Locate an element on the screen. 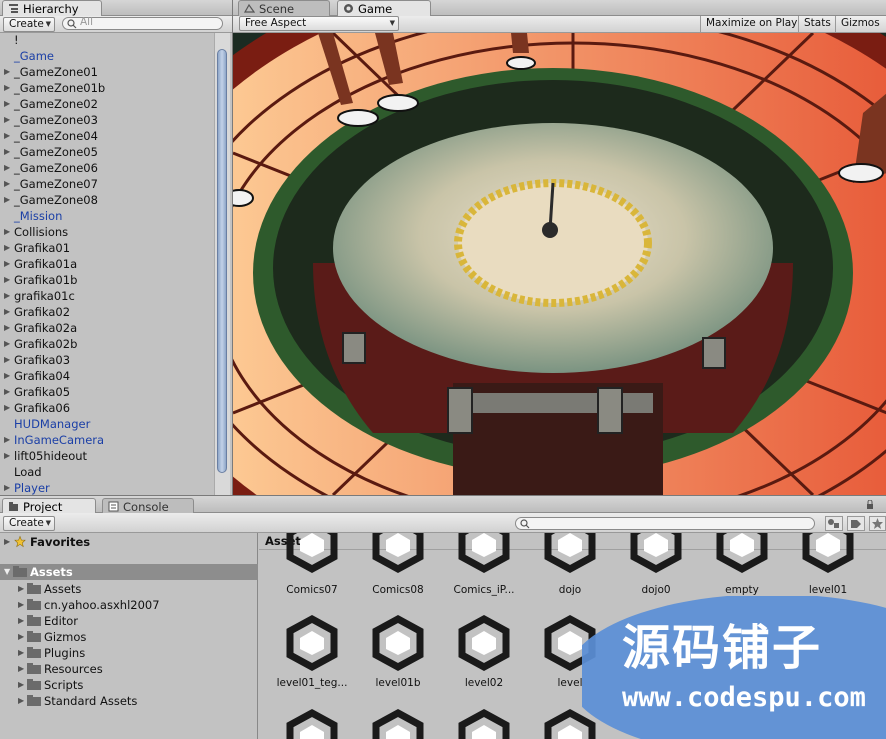 This screenshot has height=739, width=886. hierarchy-item: ▶ _GameZone01 is located at coordinates (107, 72).